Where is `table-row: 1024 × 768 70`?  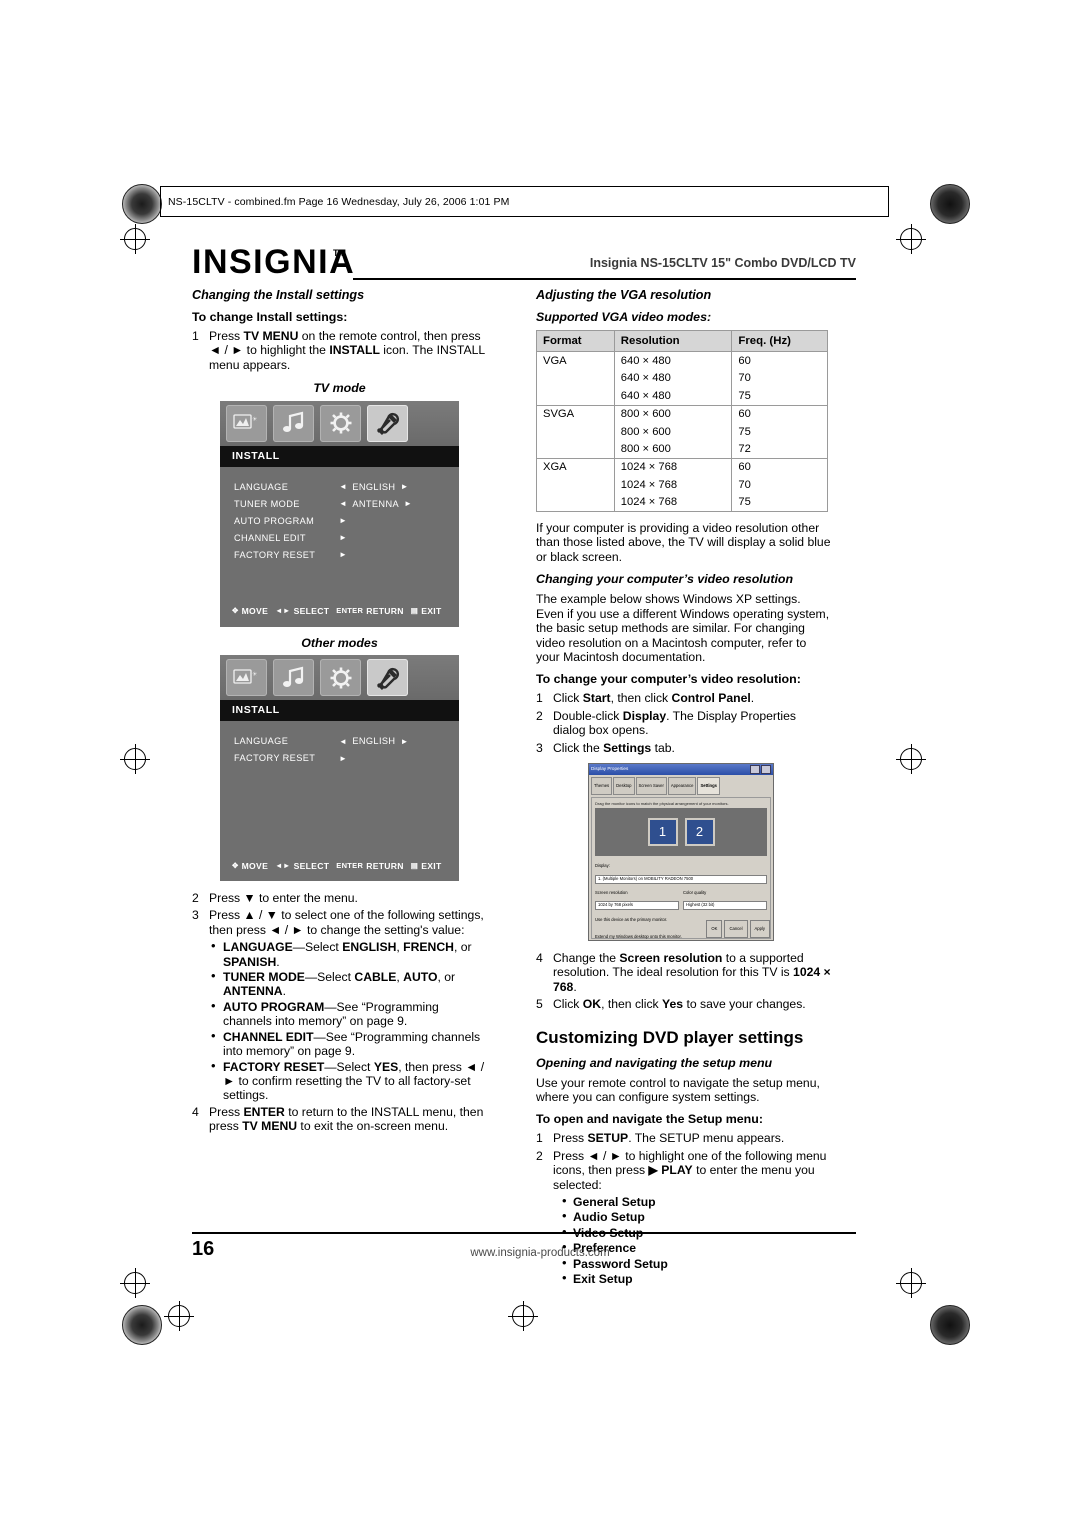
table-row: 1024 × 768 70 is located at coordinates (682, 485).